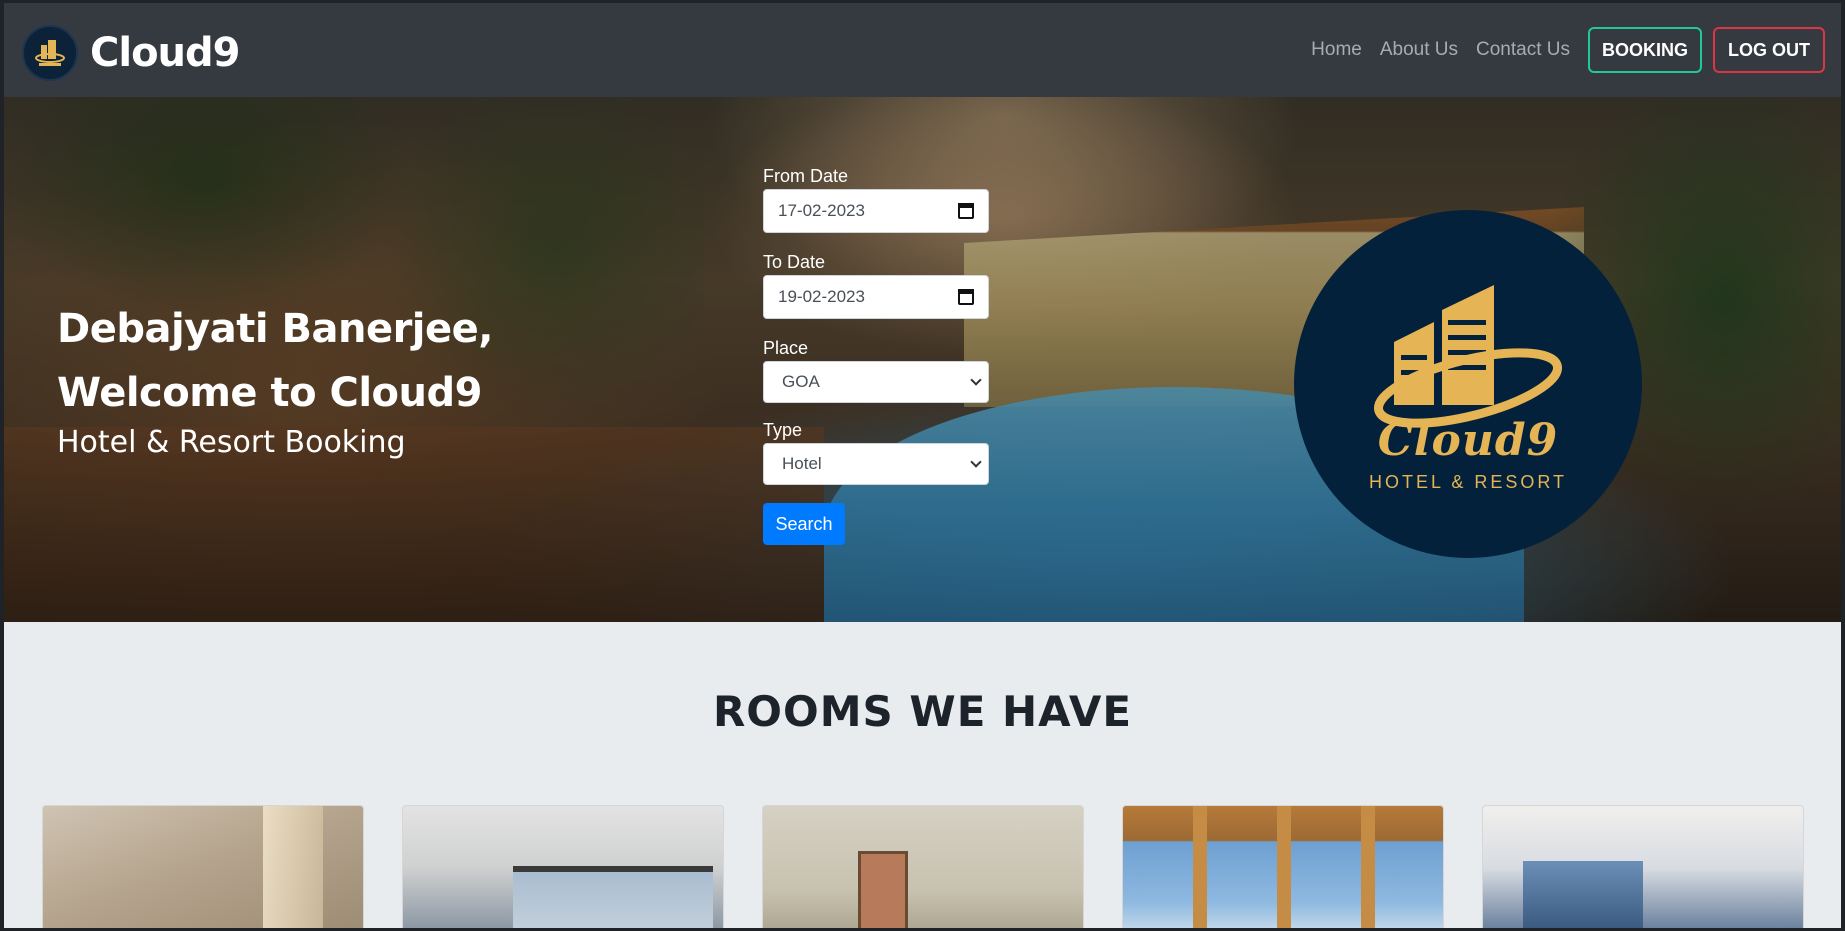 Image resolution: width=1845 pixels, height=931 pixels. What do you see at coordinates (801, 381) in the screenshot?
I see `place-value: GOA` at bounding box center [801, 381].